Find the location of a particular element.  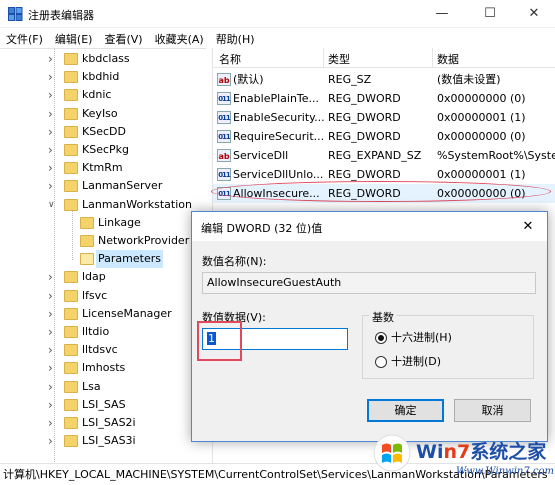

tree-item-label: NetworkProvider is located at coordinates (144, 240).